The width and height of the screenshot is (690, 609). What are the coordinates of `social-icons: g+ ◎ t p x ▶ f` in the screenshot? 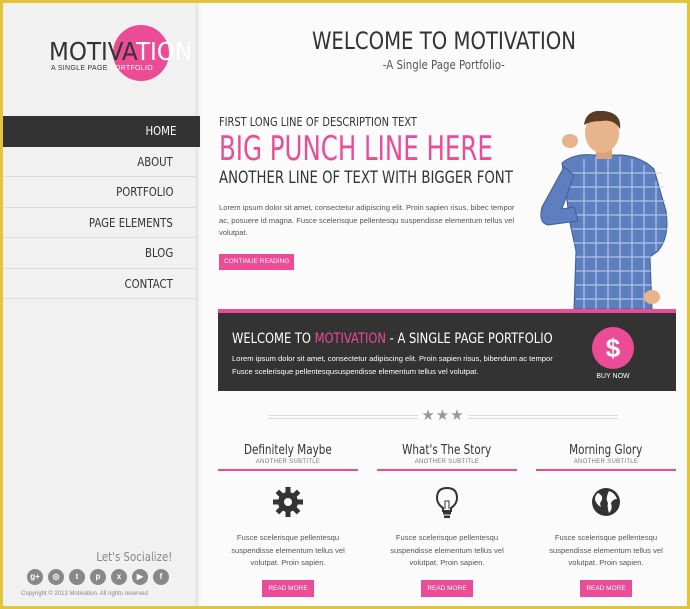 It's located at (98, 577).